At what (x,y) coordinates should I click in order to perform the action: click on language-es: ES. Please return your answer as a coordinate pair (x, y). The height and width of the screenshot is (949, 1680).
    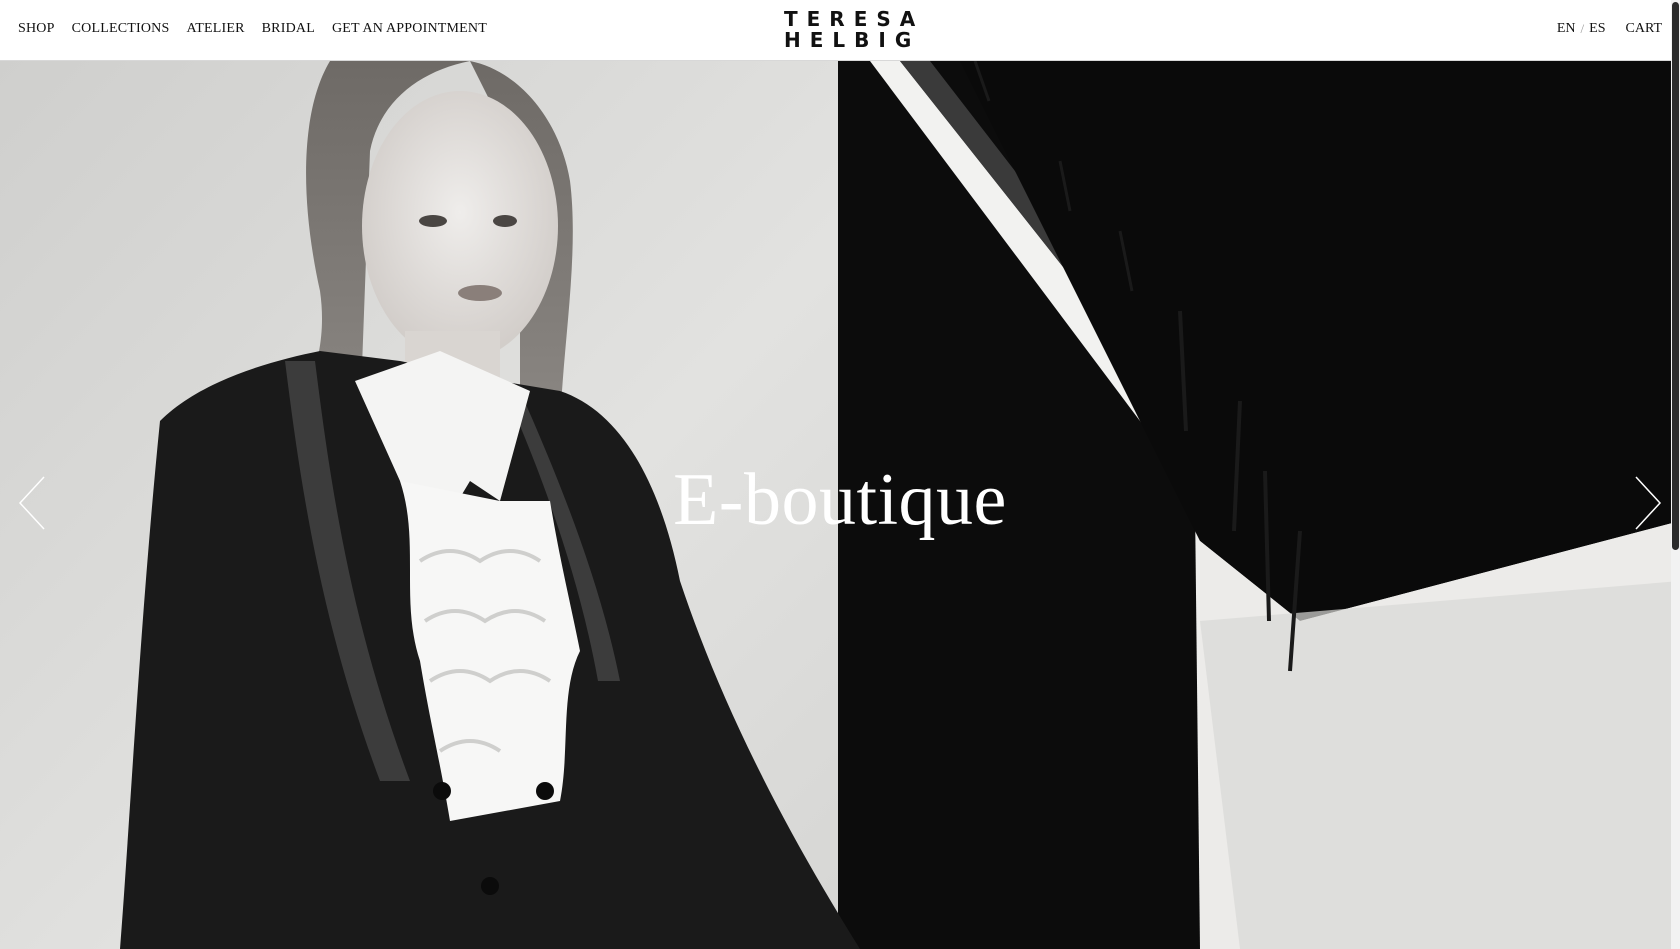
    Looking at the image, I should click on (1597, 29).